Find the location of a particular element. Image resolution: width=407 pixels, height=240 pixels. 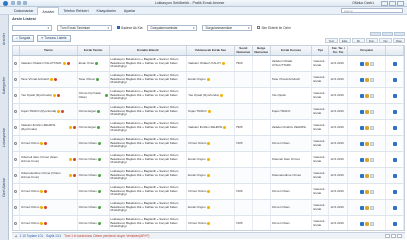

first-page-icon: ◂ is located at coordinates (16, 236).